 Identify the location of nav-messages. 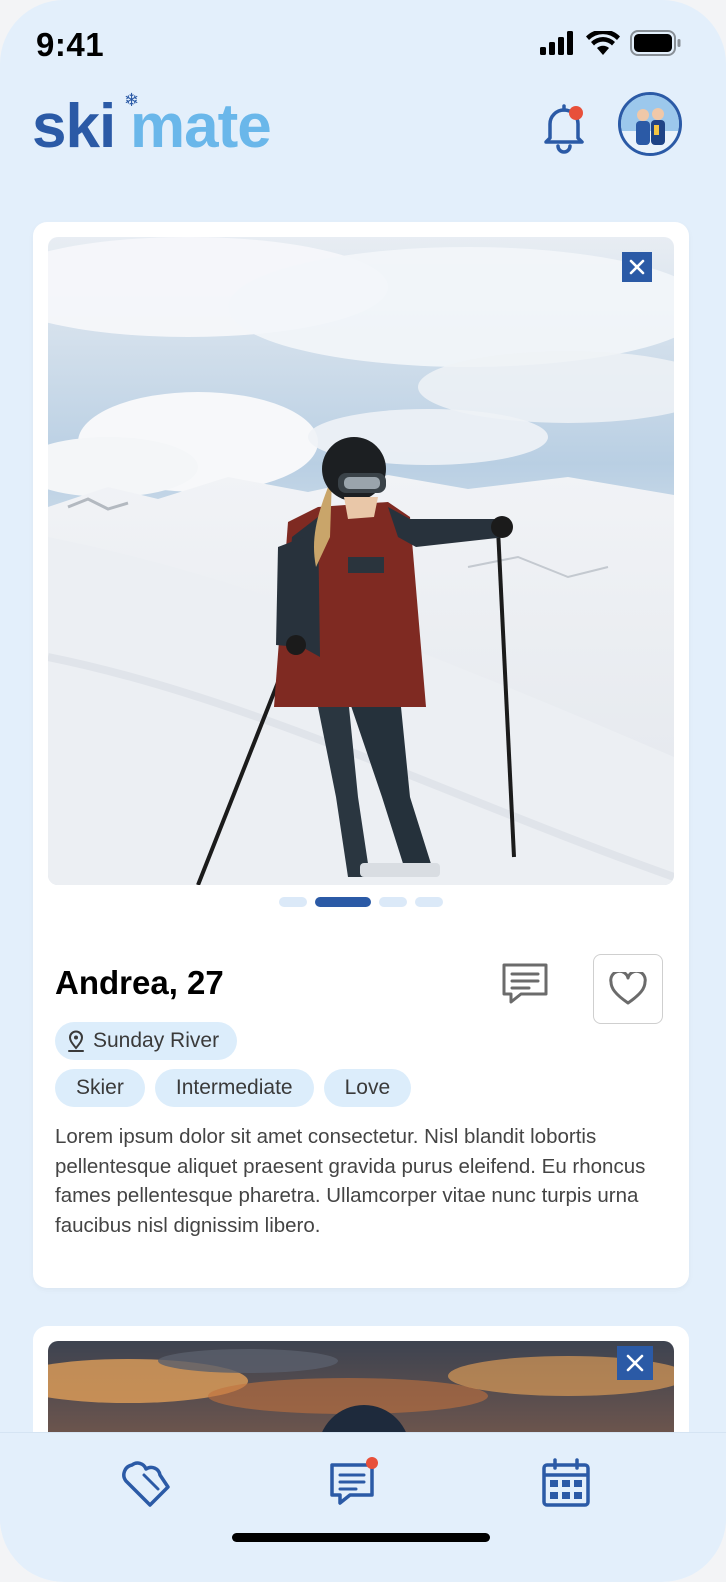
(354, 1483).